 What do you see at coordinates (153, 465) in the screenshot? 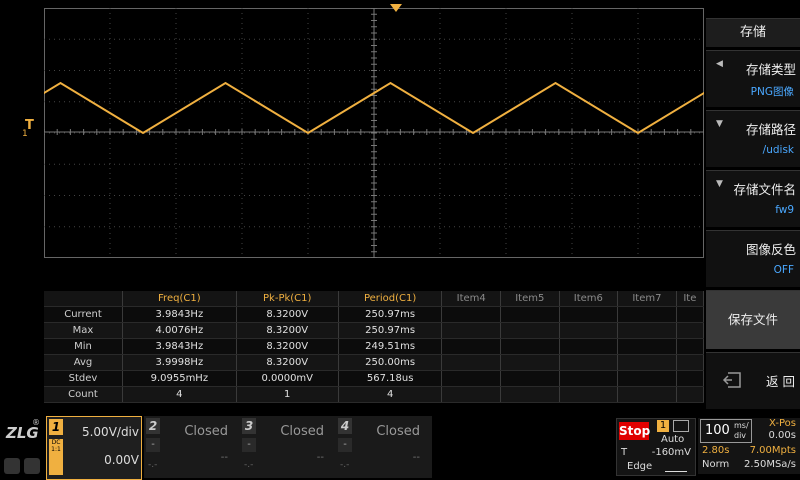
I see `channel-scale: -.-` at bounding box center [153, 465].